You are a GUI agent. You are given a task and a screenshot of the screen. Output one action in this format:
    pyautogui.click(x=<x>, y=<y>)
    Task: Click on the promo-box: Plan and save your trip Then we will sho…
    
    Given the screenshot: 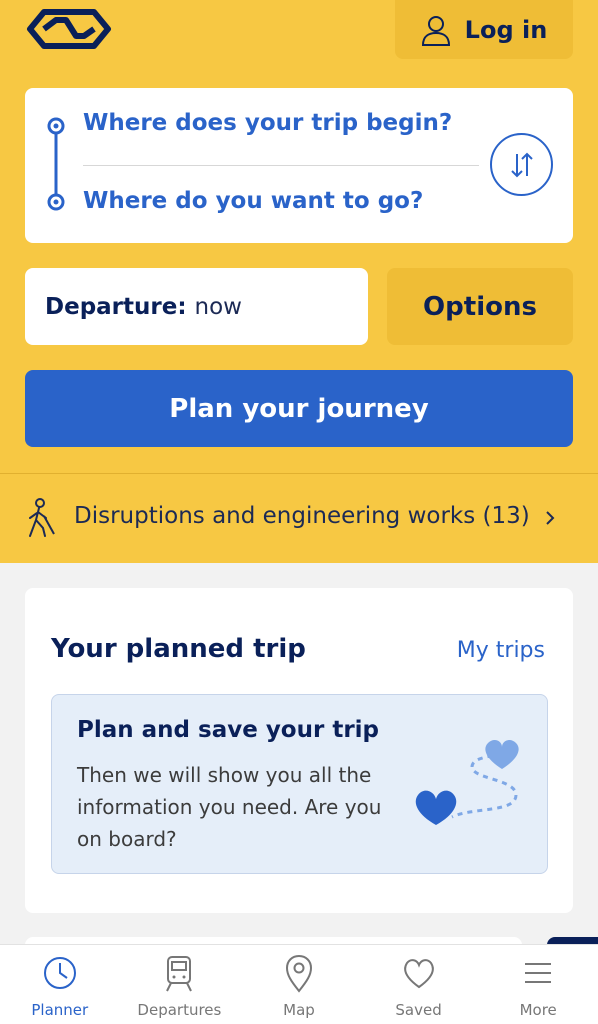 What is the action you would take?
    pyautogui.click(x=299, y=784)
    